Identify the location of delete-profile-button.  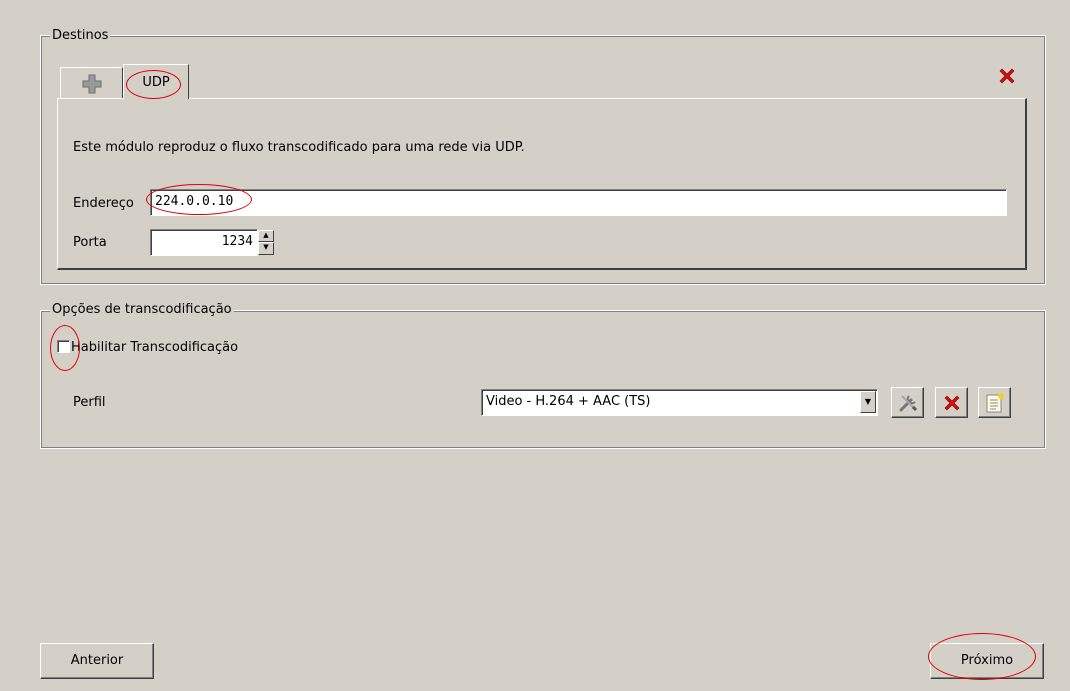
(951, 402).